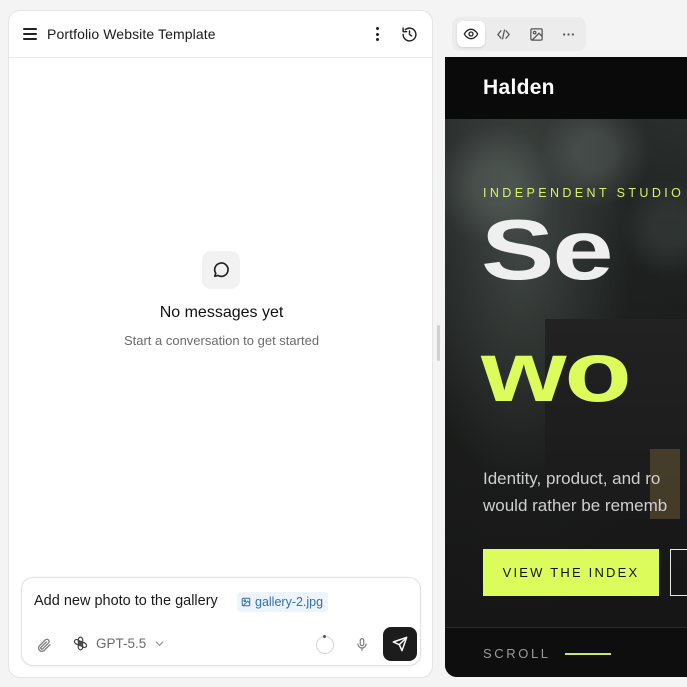  I want to click on panel-resize-handle, so click(438, 343).